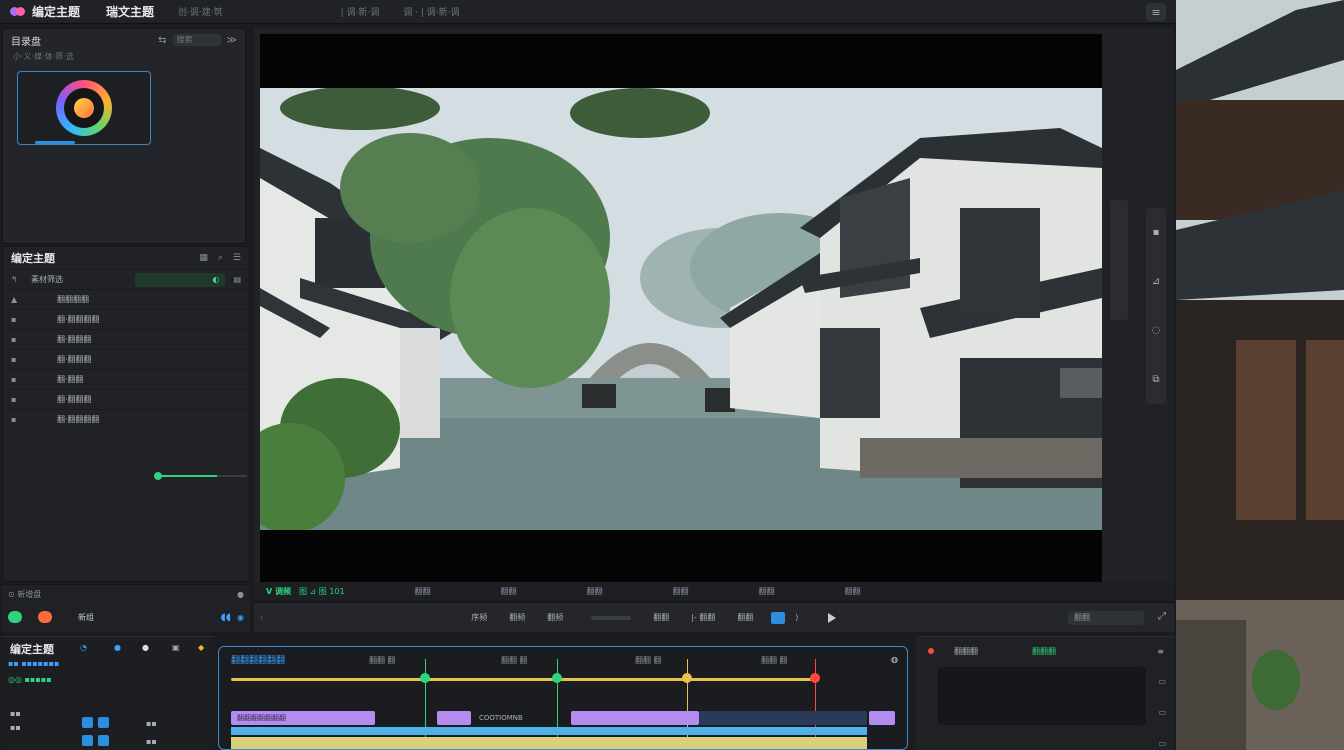 This screenshot has height=750, width=1344. Describe the element at coordinates (34, 663) in the screenshot. I see `track-label: ▪▪ ▪▪▪▪▪▪▪` at that location.